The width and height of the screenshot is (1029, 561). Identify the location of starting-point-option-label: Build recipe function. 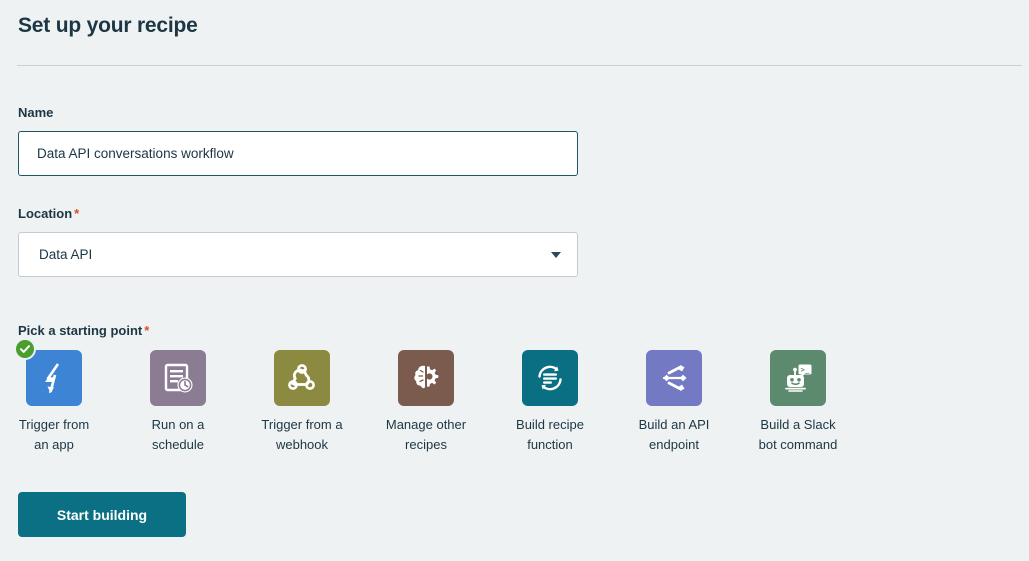
(550, 435).